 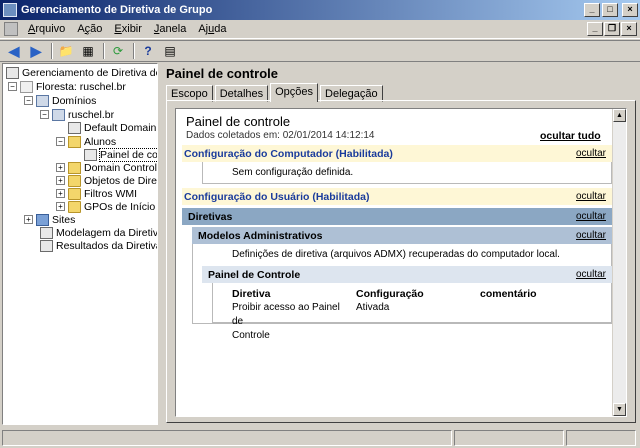 I want to click on computer-config-hide-link: ocultar, so click(x=594, y=153).